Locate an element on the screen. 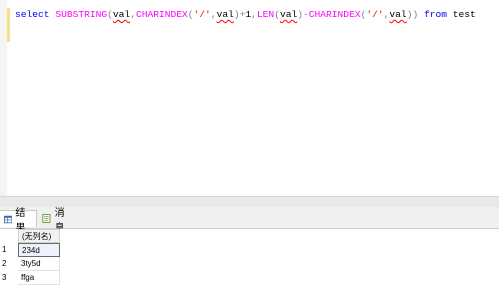  tab-results: 结果 is located at coordinates (18, 221).